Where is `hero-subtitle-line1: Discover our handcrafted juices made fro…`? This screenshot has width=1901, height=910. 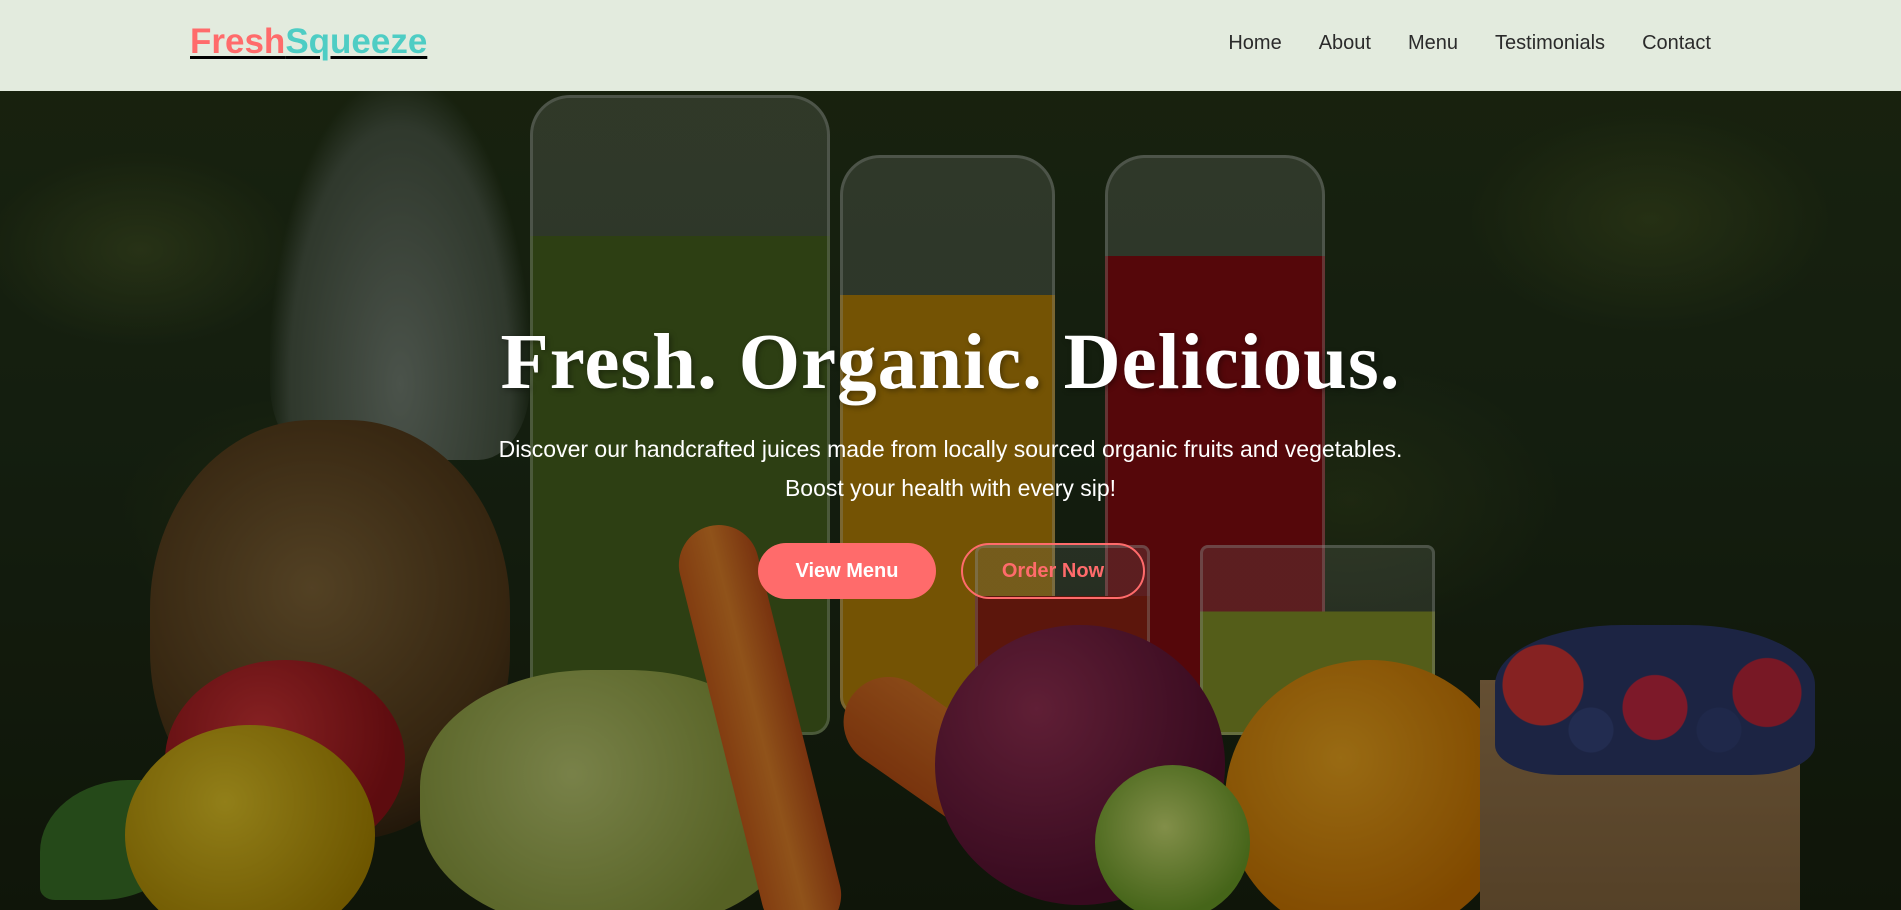 hero-subtitle-line1: Discover our handcrafted juices made fro… is located at coordinates (950, 449).